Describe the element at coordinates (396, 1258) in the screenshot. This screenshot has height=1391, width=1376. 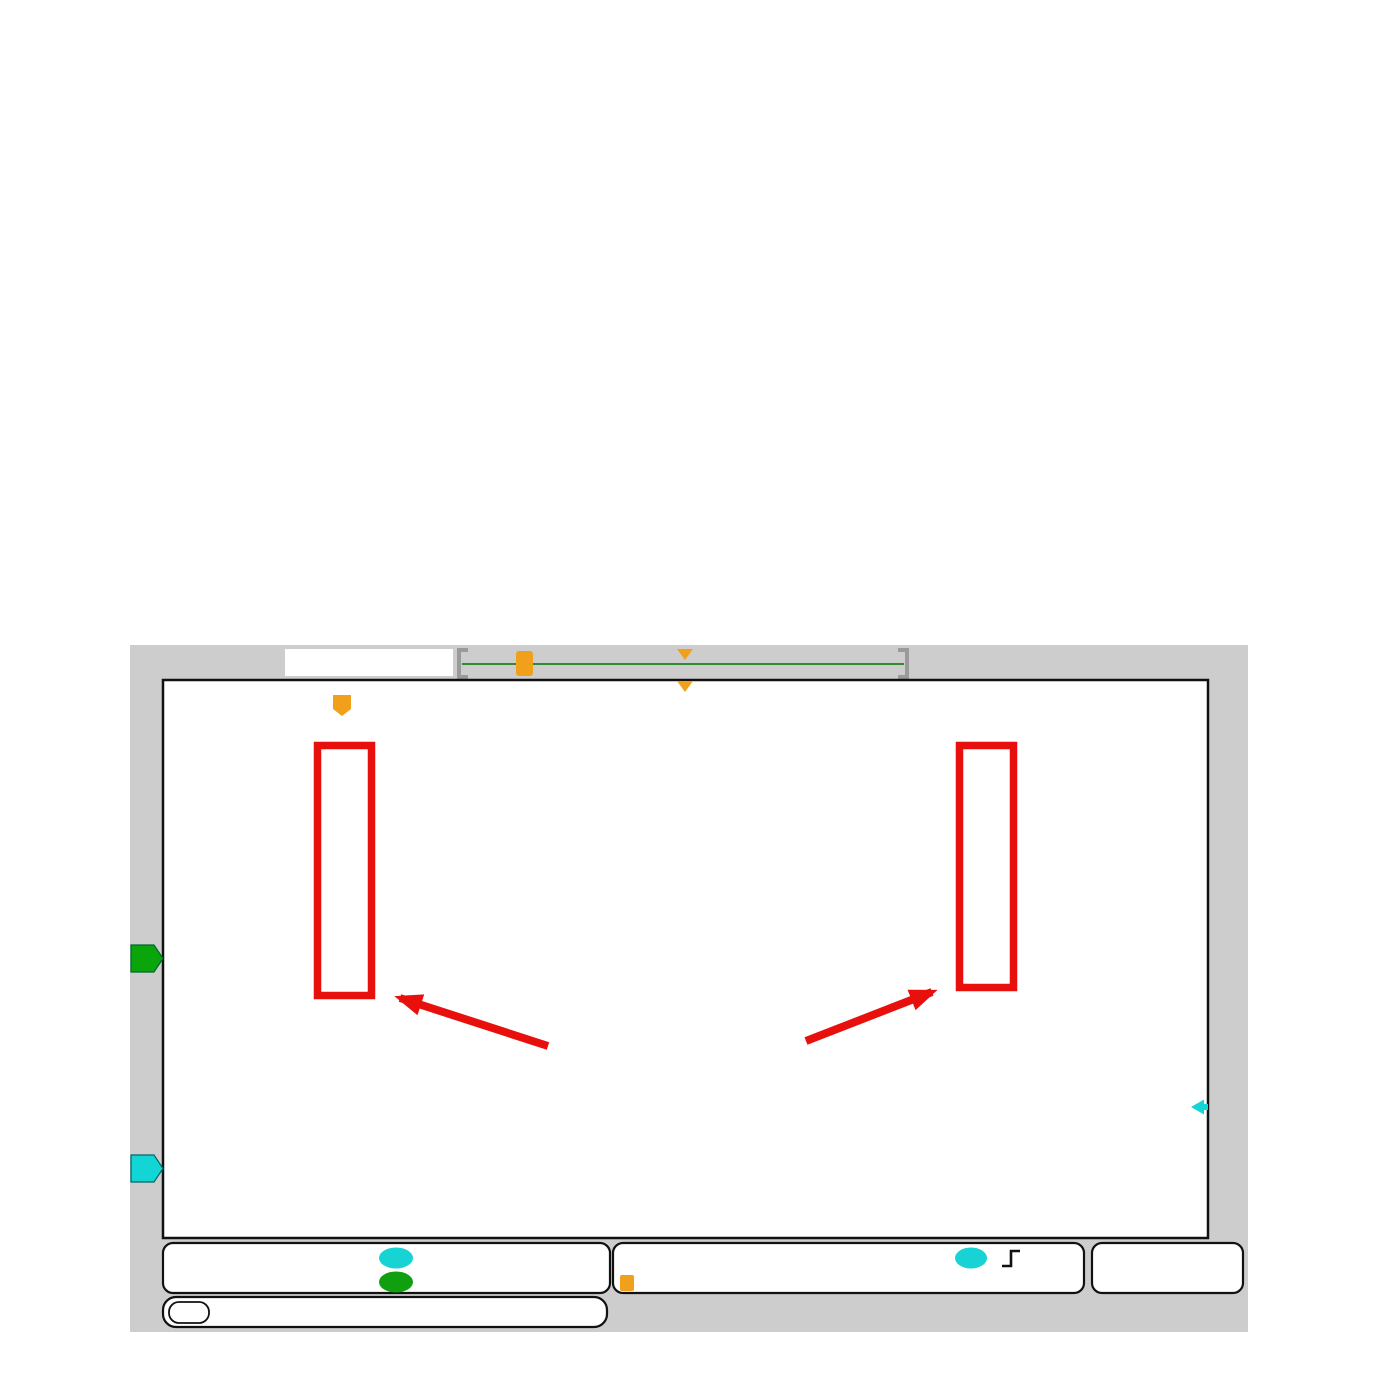
I see `ch2-badge-icon` at that location.